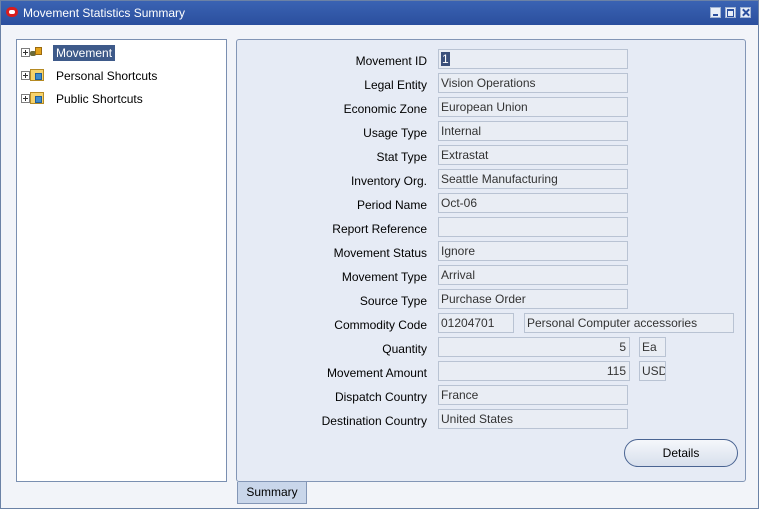 The height and width of the screenshot is (509, 759). Describe the element at coordinates (401, 157) in the screenshot. I see `stat-type-label: Stat Type` at that location.